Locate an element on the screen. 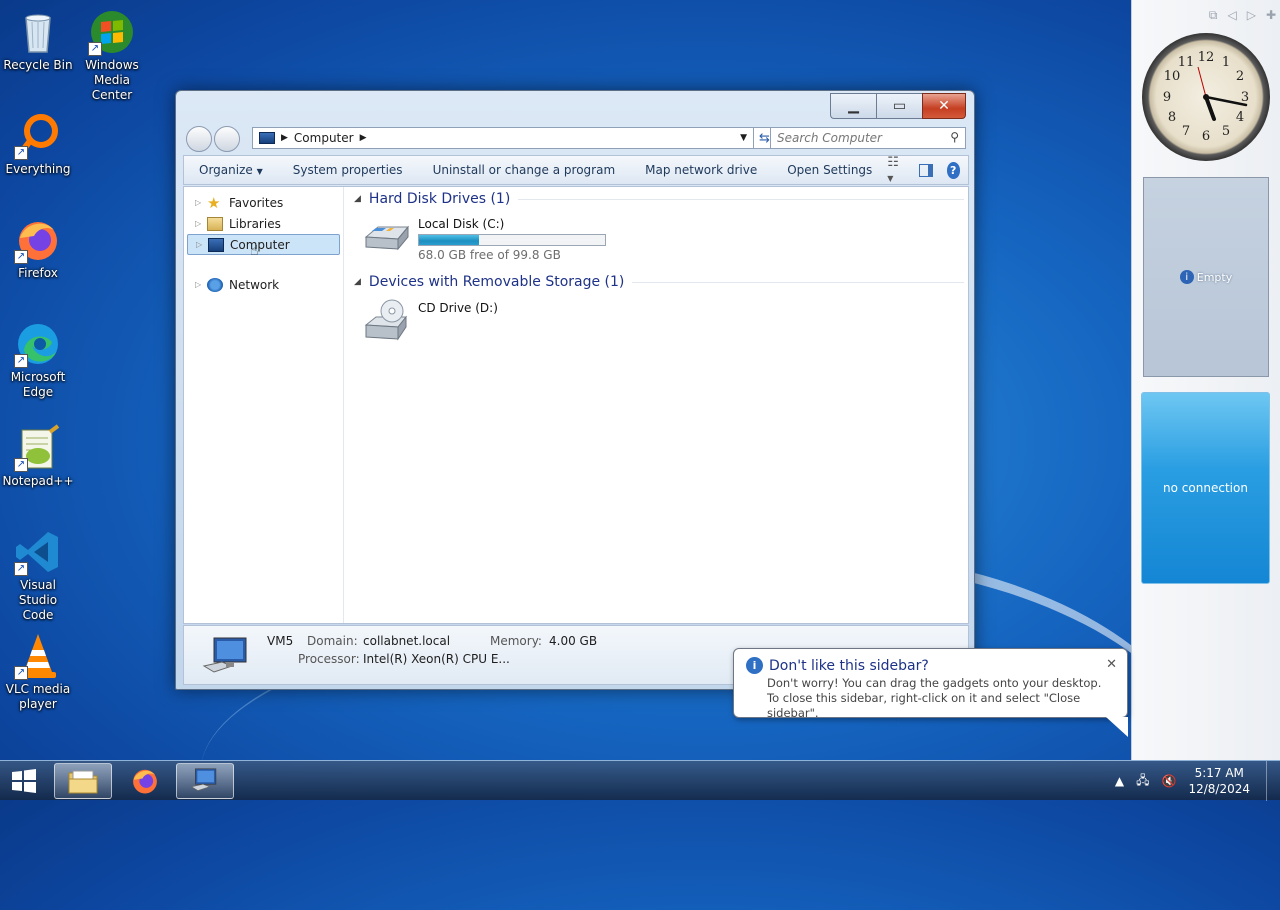  clock-date: 12/8/2024 is located at coordinates (1219, 789).